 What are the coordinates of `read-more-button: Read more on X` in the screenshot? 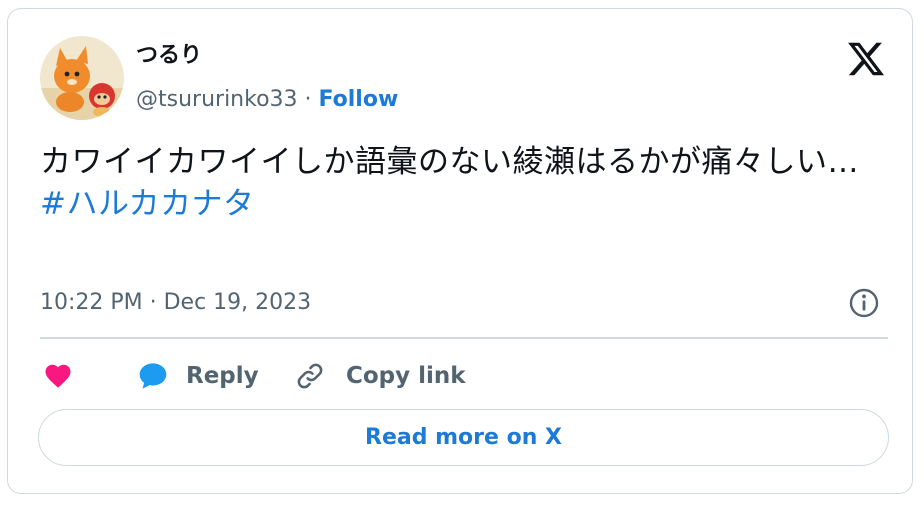 It's located at (463, 437).